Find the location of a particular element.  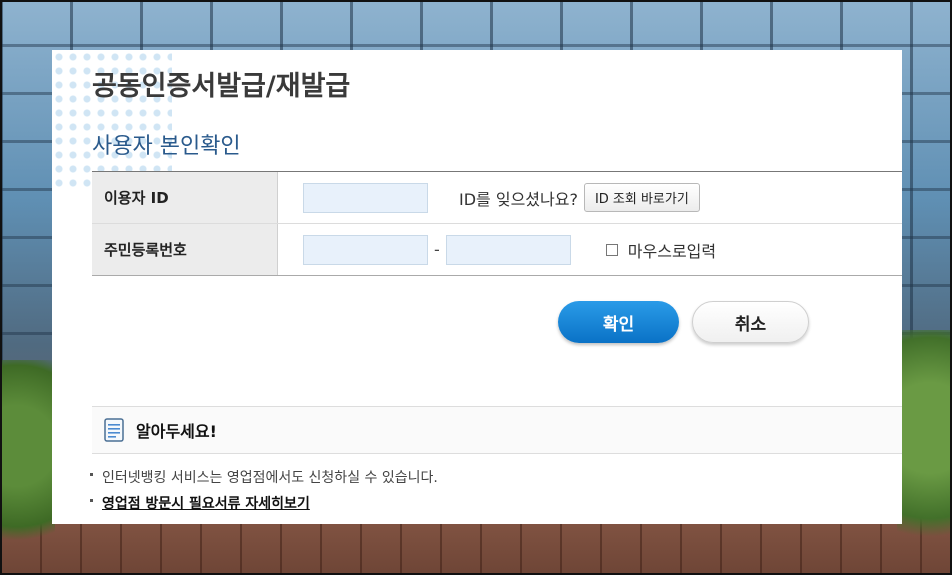

id-lookup-button: ID 조회 바로가기 is located at coordinates (641, 197).